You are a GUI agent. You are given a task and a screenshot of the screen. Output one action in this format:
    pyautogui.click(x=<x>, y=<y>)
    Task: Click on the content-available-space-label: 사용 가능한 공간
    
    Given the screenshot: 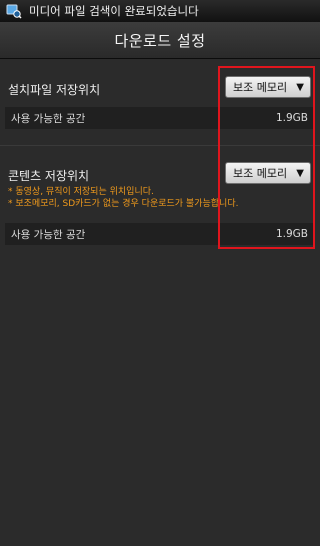 What is the action you would take?
    pyautogui.click(x=48, y=234)
    